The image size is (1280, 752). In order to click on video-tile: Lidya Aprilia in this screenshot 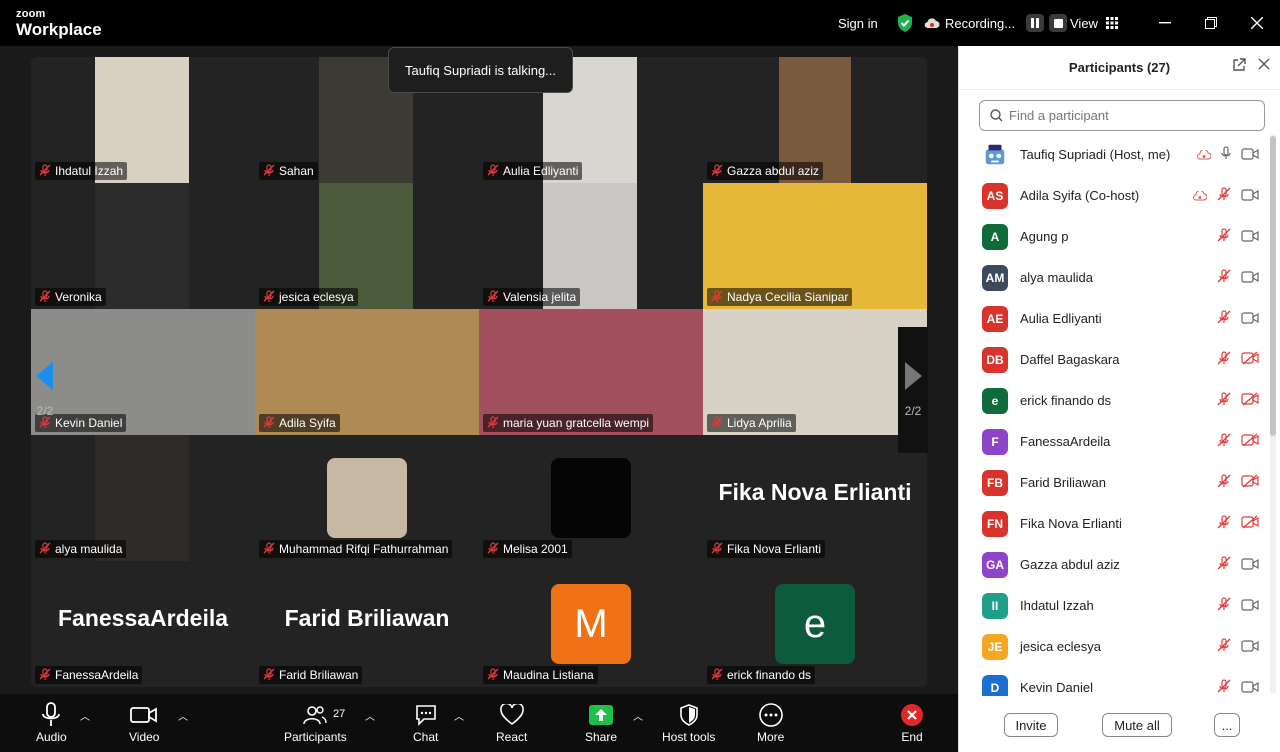, I will do `click(815, 372)`.